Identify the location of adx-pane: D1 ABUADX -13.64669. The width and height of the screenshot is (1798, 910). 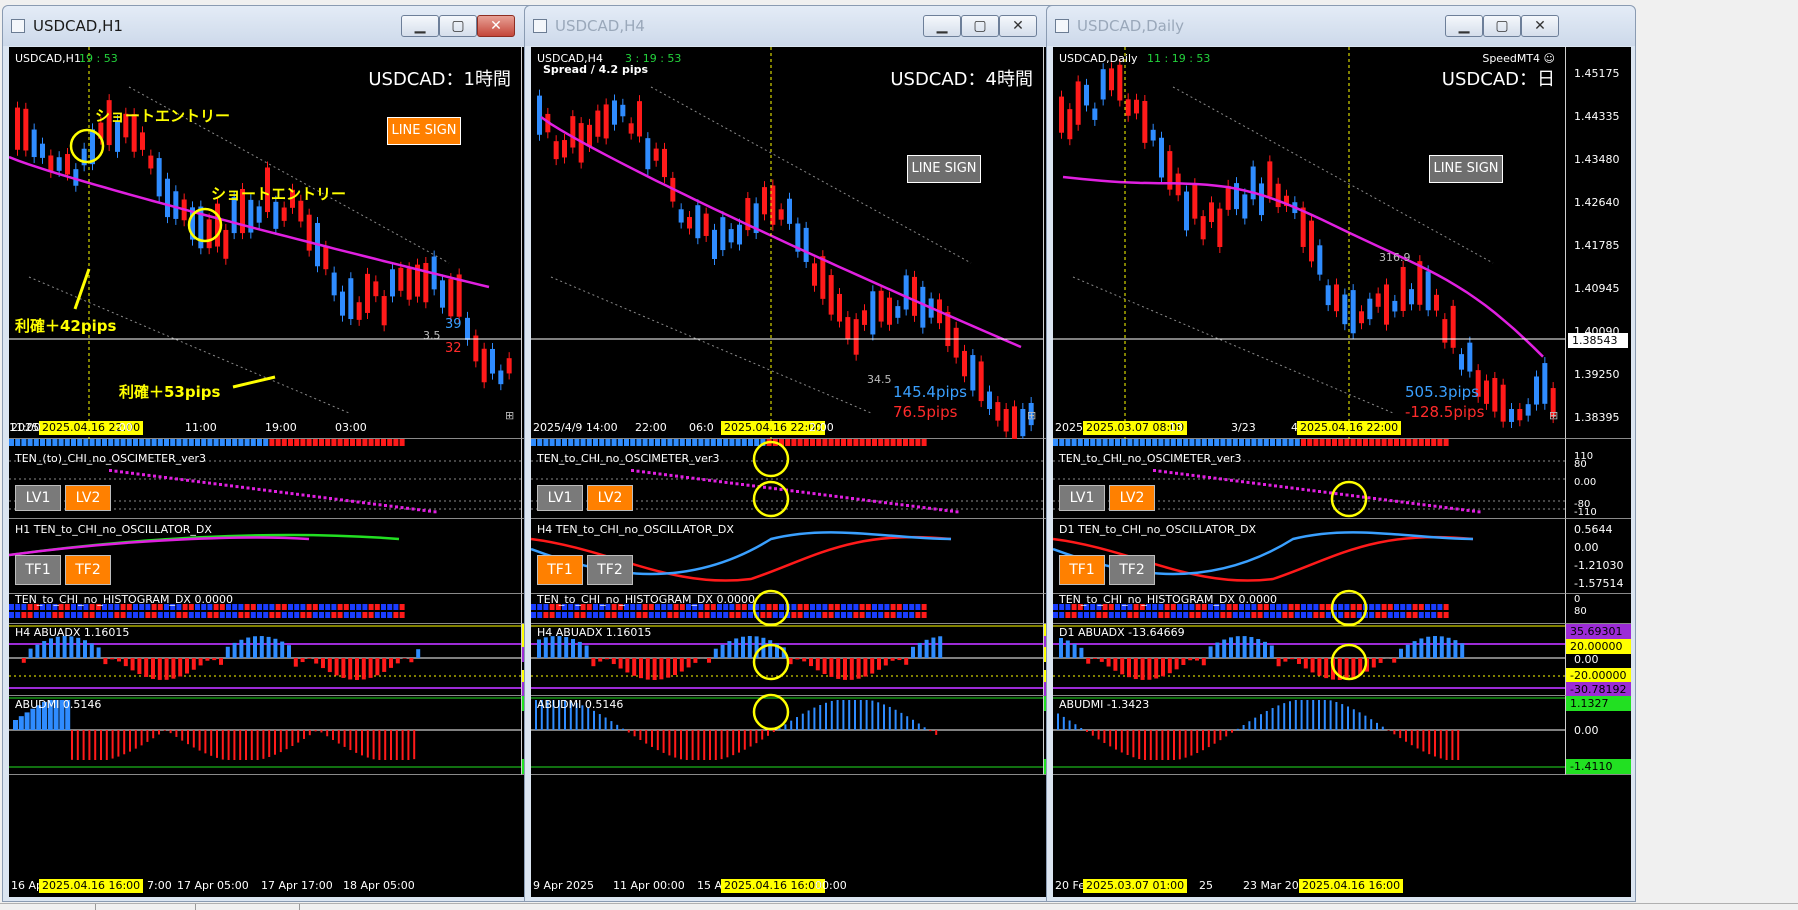
(1309, 660).